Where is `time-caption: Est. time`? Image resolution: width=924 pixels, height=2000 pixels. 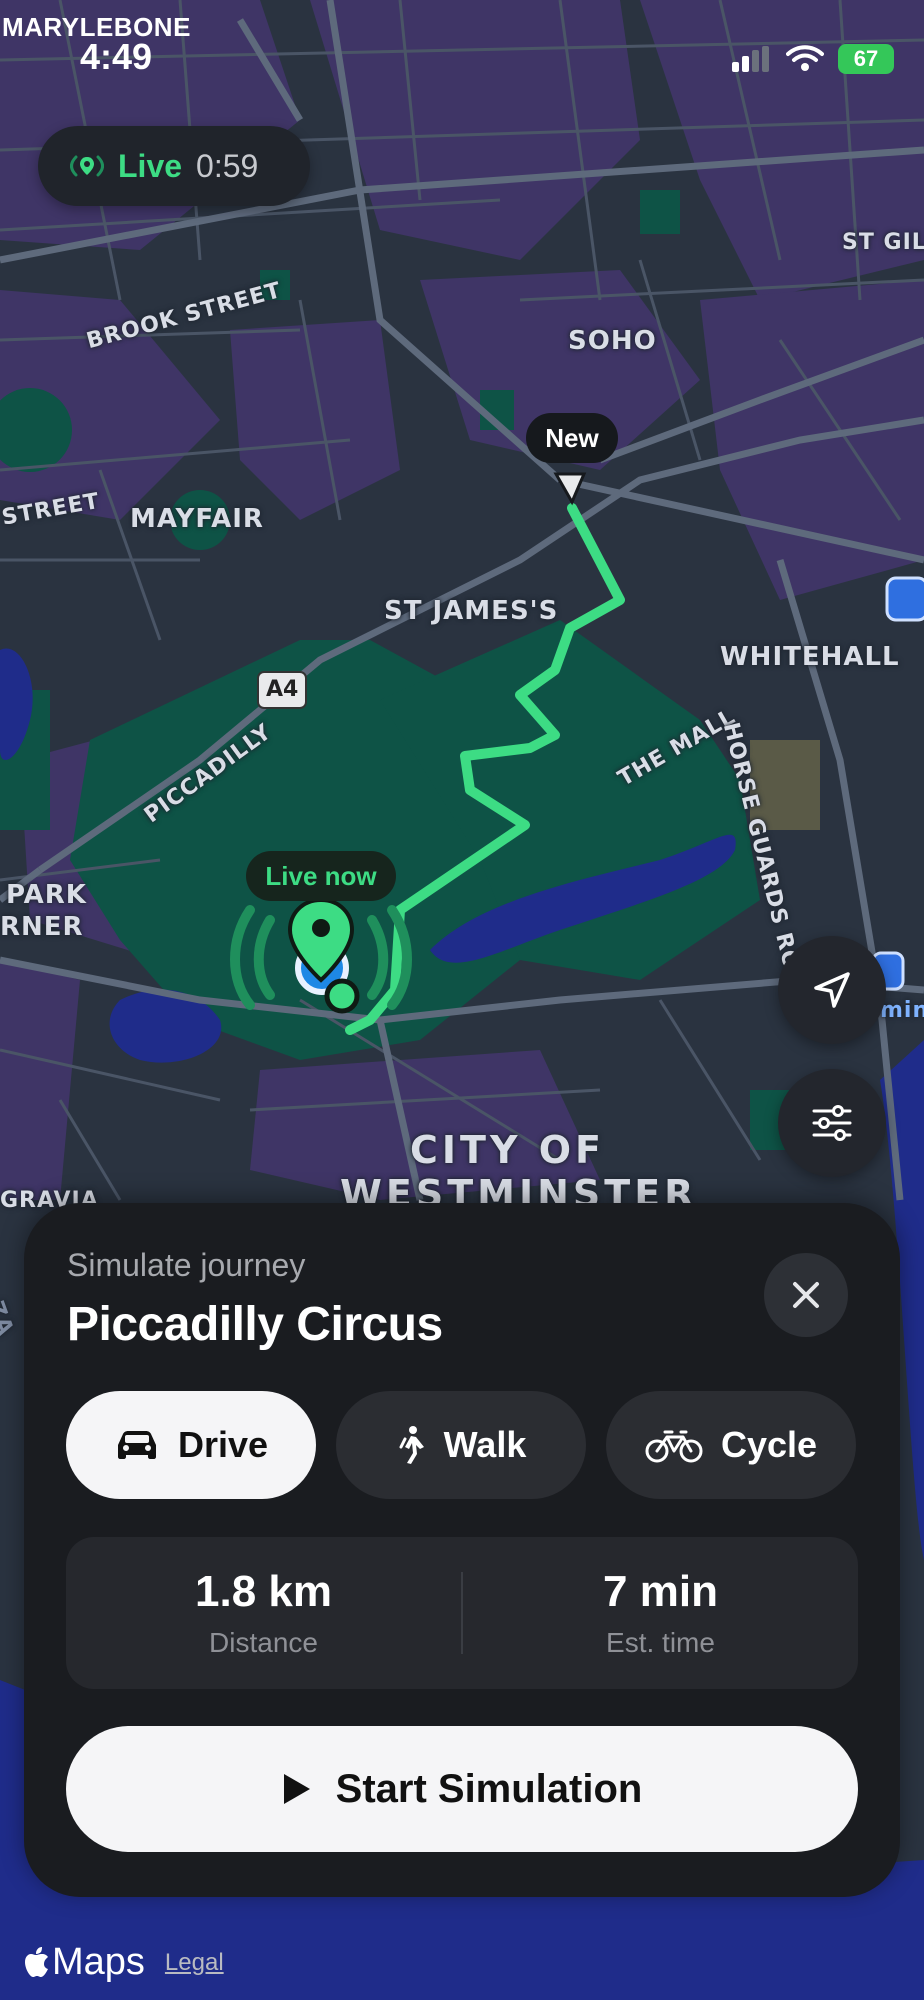 time-caption: Est. time is located at coordinates (660, 1642).